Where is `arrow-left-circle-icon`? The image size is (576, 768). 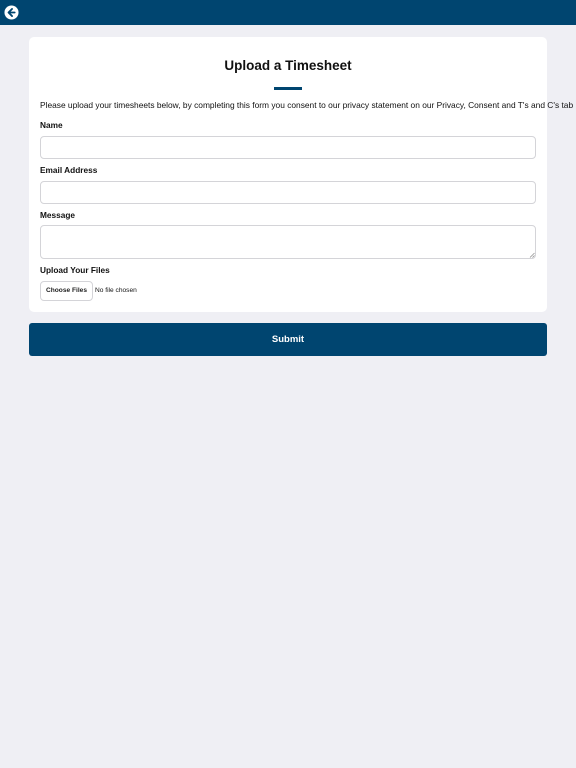 arrow-left-circle-icon is located at coordinates (11, 12).